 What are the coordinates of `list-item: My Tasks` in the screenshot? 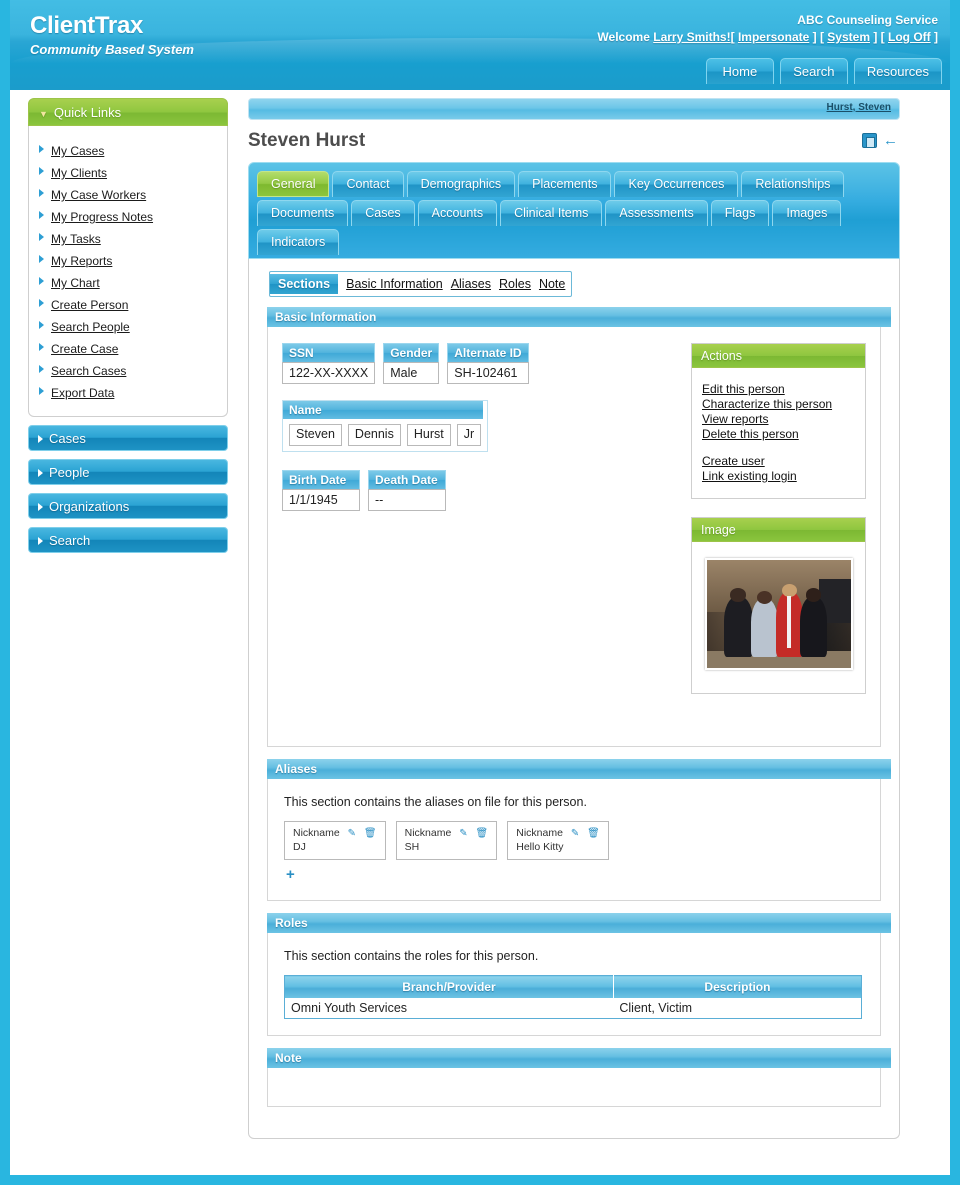 It's located at (128, 239).